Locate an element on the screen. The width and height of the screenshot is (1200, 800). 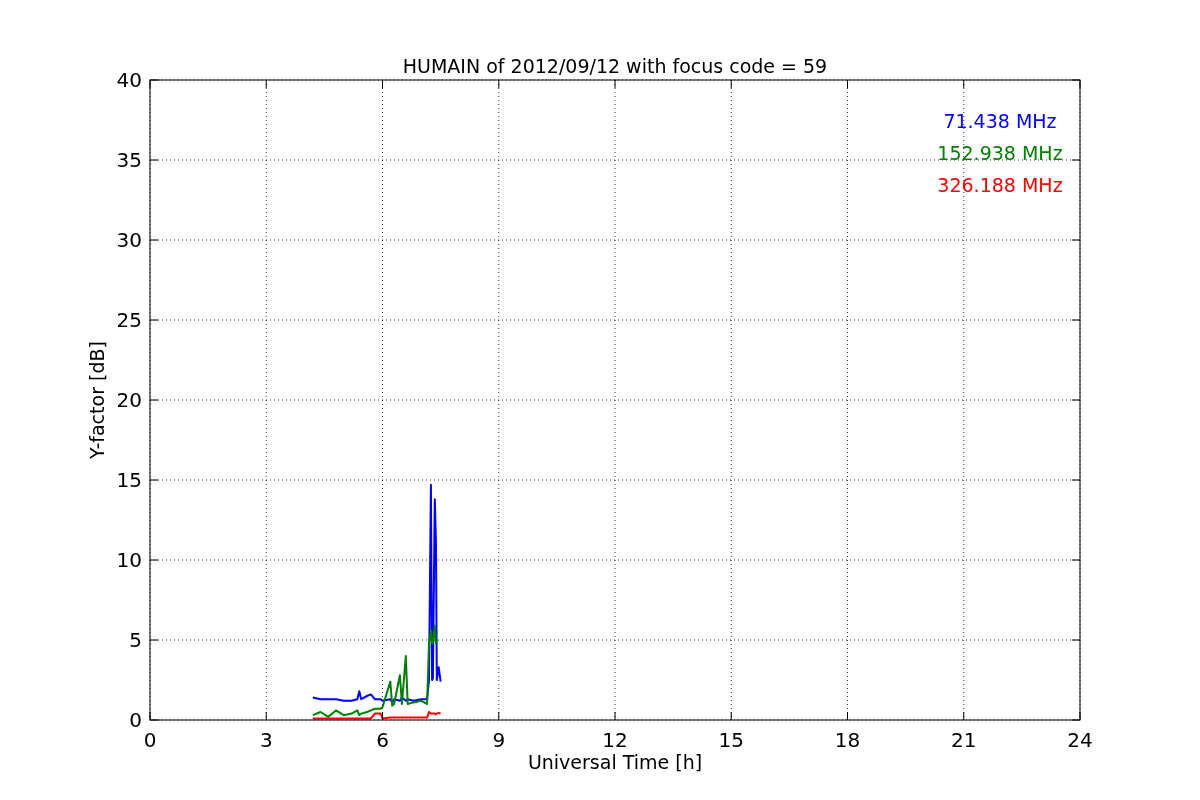
chart-title: HUMAIN of 2012/09/12 with focus code = 59 is located at coordinates (615, 66).